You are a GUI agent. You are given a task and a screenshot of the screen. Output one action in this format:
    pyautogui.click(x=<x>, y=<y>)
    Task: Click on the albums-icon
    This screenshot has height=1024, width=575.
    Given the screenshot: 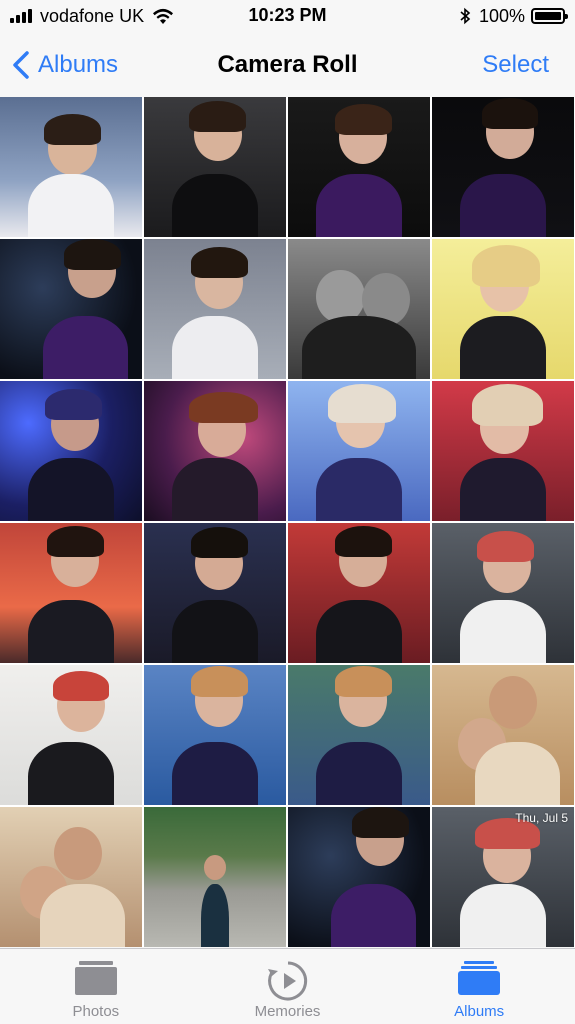 What is the action you would take?
    pyautogui.click(x=479, y=978)
    